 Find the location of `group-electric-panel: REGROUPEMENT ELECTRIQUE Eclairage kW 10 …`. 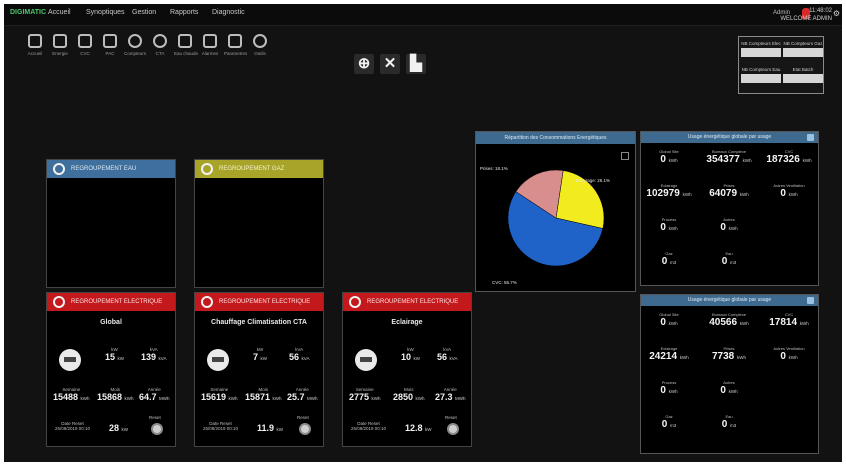

group-electric-panel: REGROUPEMENT ELECTRIQUE Eclairage kW 10 … is located at coordinates (407, 369).